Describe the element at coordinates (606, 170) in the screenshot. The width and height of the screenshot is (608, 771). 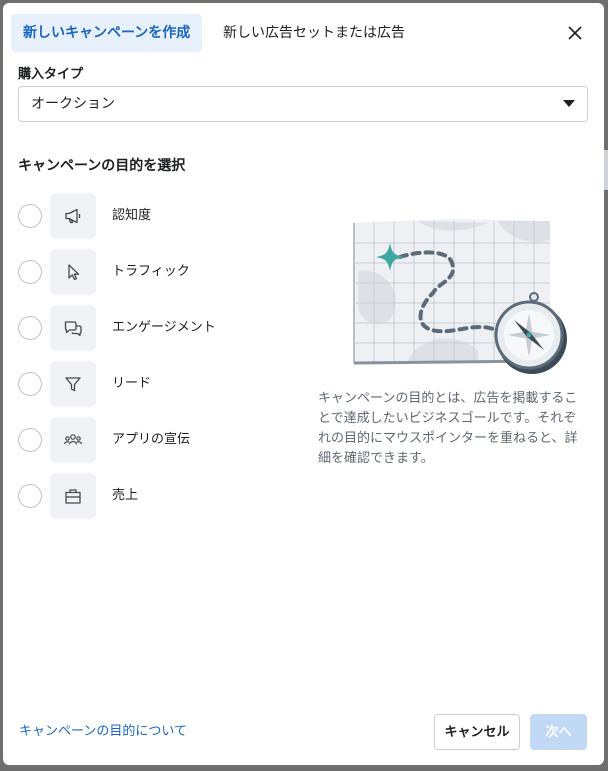
I see `background-page` at that location.